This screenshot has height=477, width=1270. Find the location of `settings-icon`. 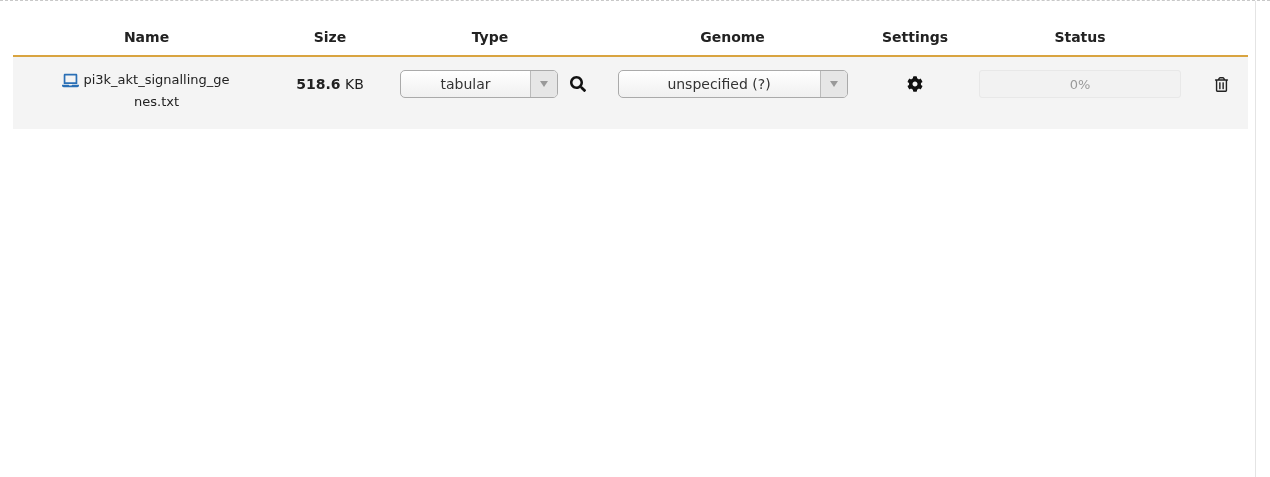

settings-icon is located at coordinates (915, 84).